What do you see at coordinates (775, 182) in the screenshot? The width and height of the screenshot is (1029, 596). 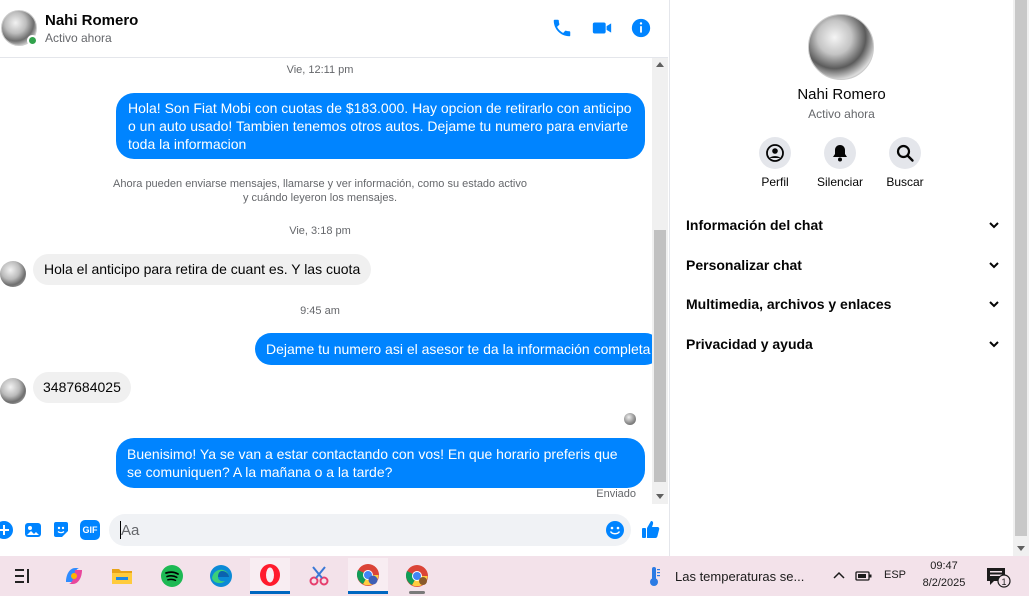 I see `profile-button-label: Perfil` at bounding box center [775, 182].